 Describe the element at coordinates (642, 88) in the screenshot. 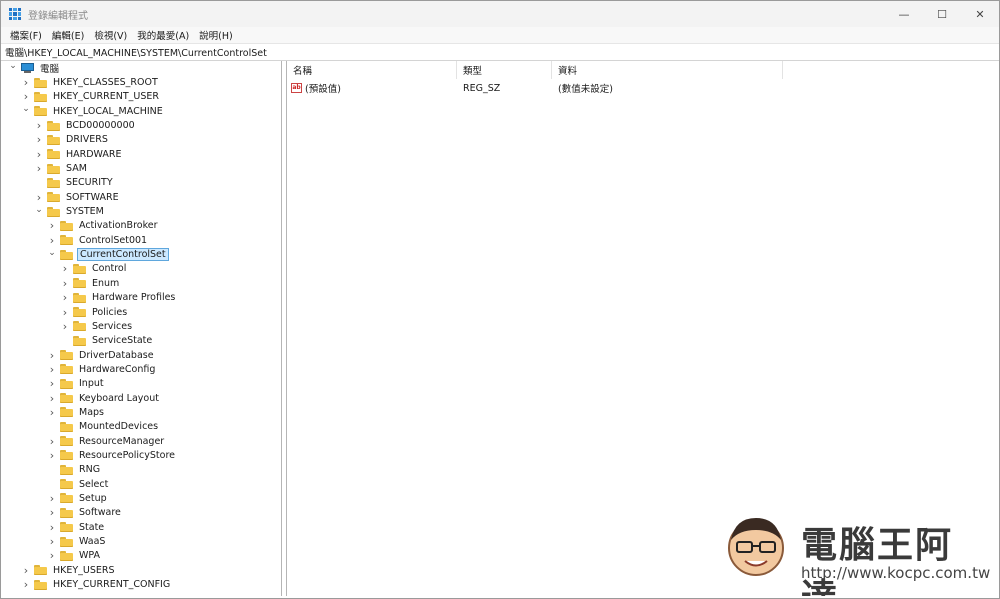

I see `list-row: ab (預設值) REG_SZ (數值未設定)` at that location.